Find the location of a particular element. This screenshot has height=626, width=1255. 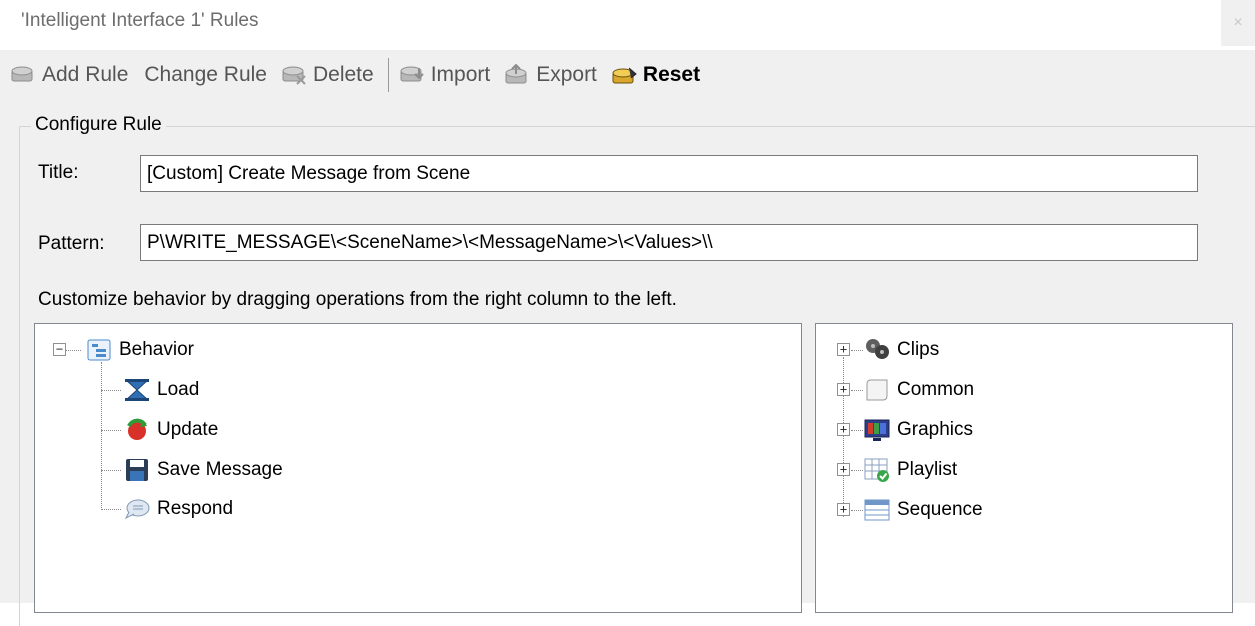

add-rule-icon is located at coordinates (22, 74).